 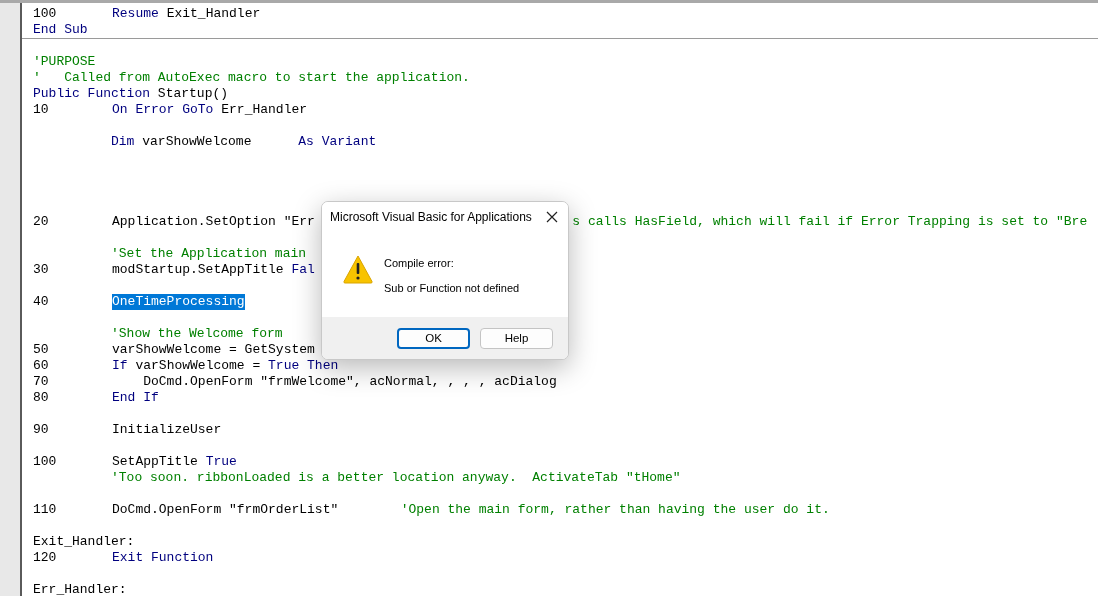 I want to click on code-comment: 'Too soon. ribbonLoaded is a better location anyway. ActivateTab "tHome", so click(x=396, y=478).